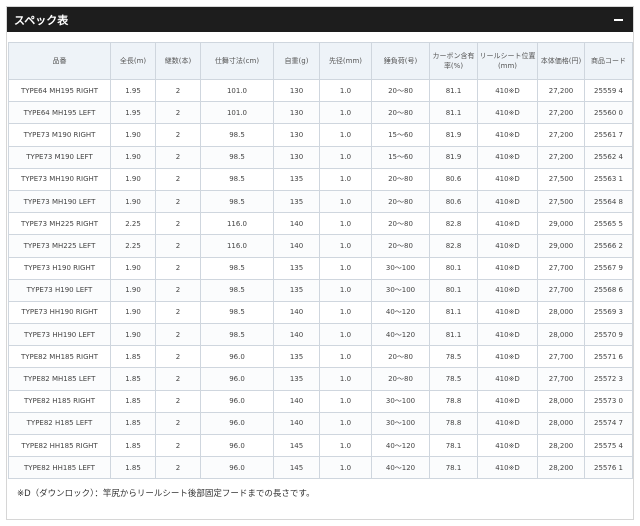  I want to click on table-cell: TYPE82 HH185 LEFT, so click(59, 468).